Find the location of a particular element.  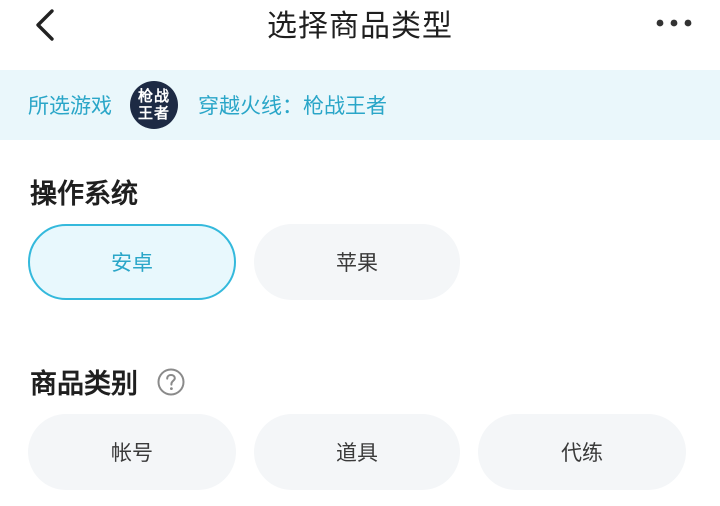

os-section-title: 操作系统 is located at coordinates (84, 191).